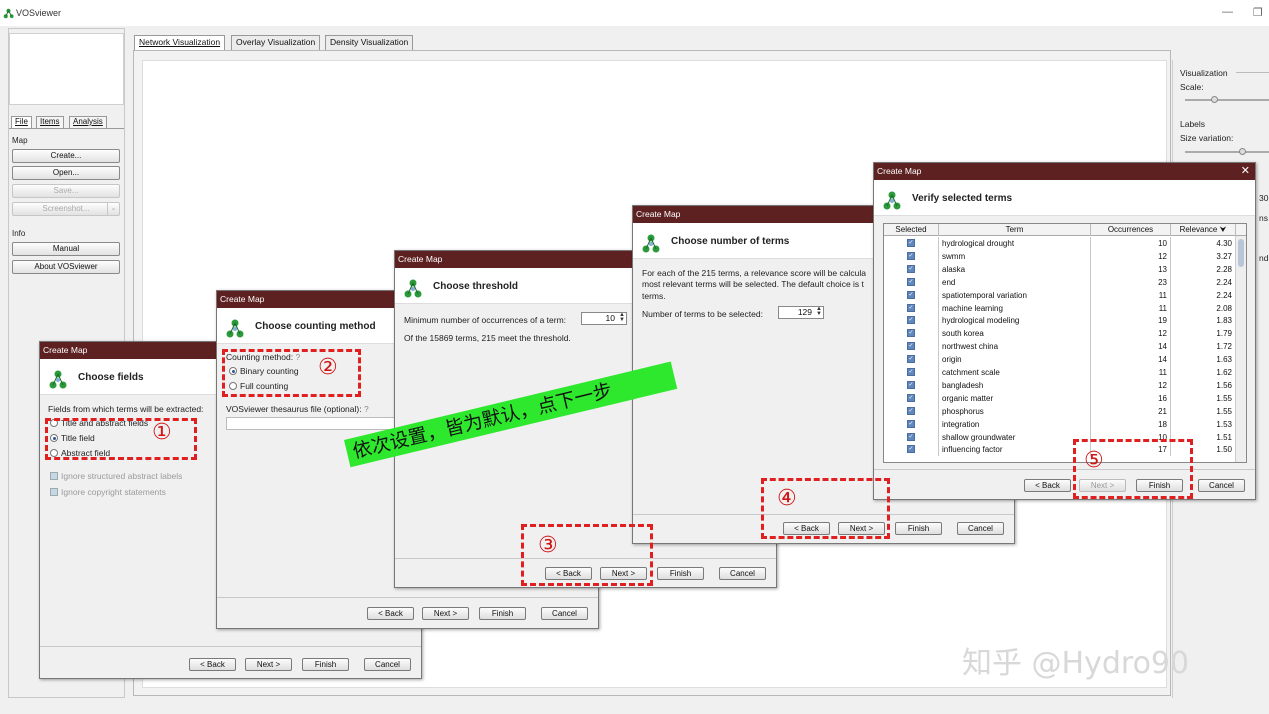  What do you see at coordinates (1203, 230) in the screenshot?
I see `column-relevance: Relevance ⮟` at bounding box center [1203, 230].